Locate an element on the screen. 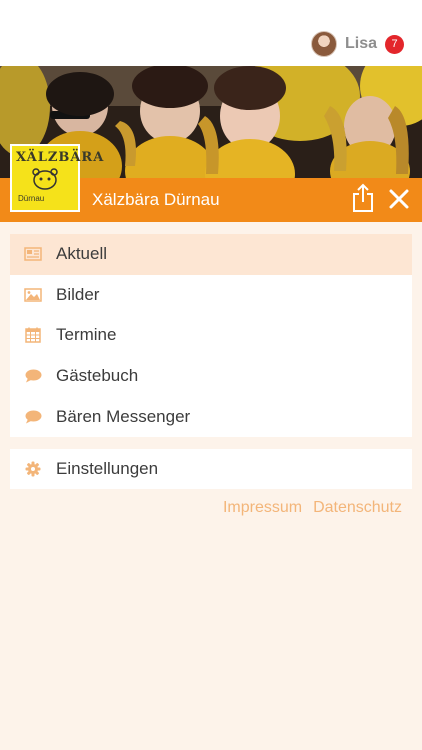 The image size is (422, 750). share-button is located at coordinates (363, 198).